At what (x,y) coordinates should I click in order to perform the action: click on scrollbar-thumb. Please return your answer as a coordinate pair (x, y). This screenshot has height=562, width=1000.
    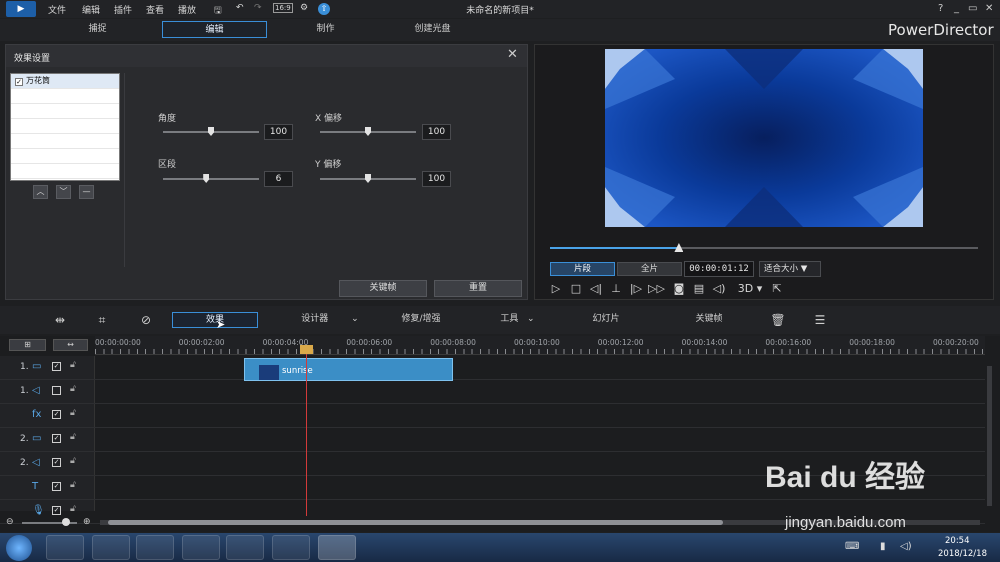
    Looking at the image, I should click on (415, 522).